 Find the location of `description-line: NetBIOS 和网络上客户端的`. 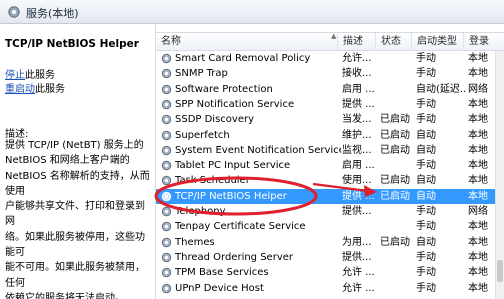

description-line: NetBIOS 和网络上客户端的 is located at coordinates (67, 161).